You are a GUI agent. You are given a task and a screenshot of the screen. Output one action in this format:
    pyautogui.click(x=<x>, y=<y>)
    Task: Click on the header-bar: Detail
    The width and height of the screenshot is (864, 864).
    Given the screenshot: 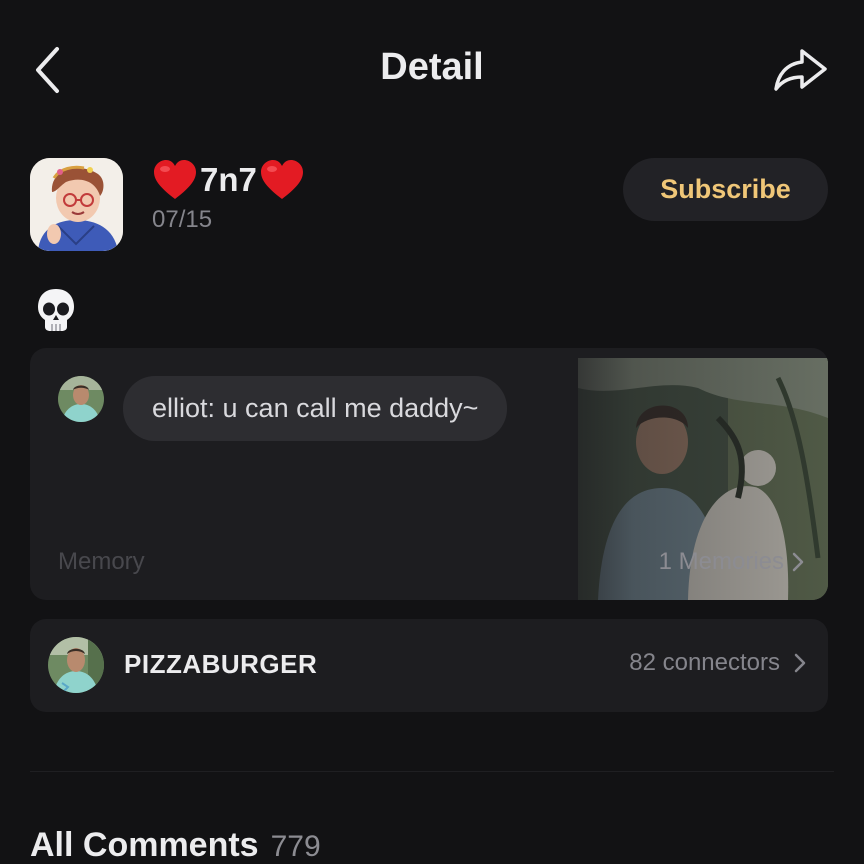 What is the action you would take?
    pyautogui.click(x=432, y=70)
    